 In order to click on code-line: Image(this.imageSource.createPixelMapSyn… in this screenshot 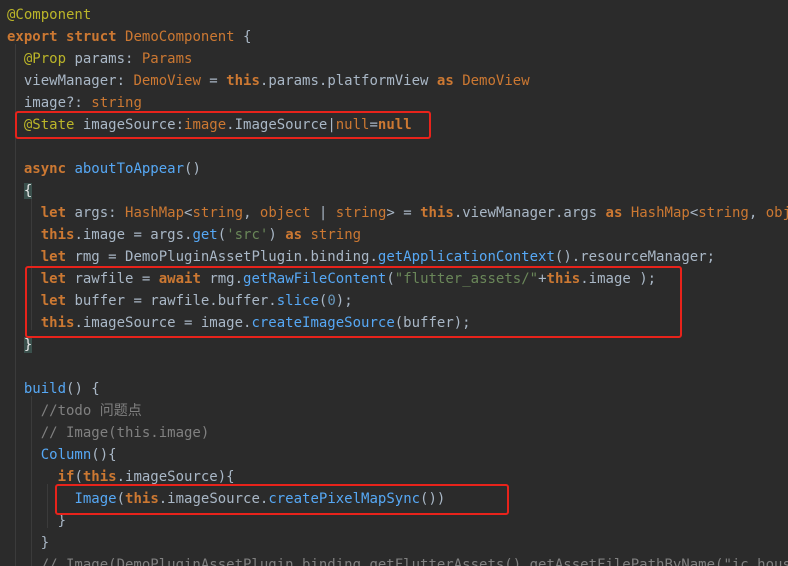, I will do `click(226, 499)`.